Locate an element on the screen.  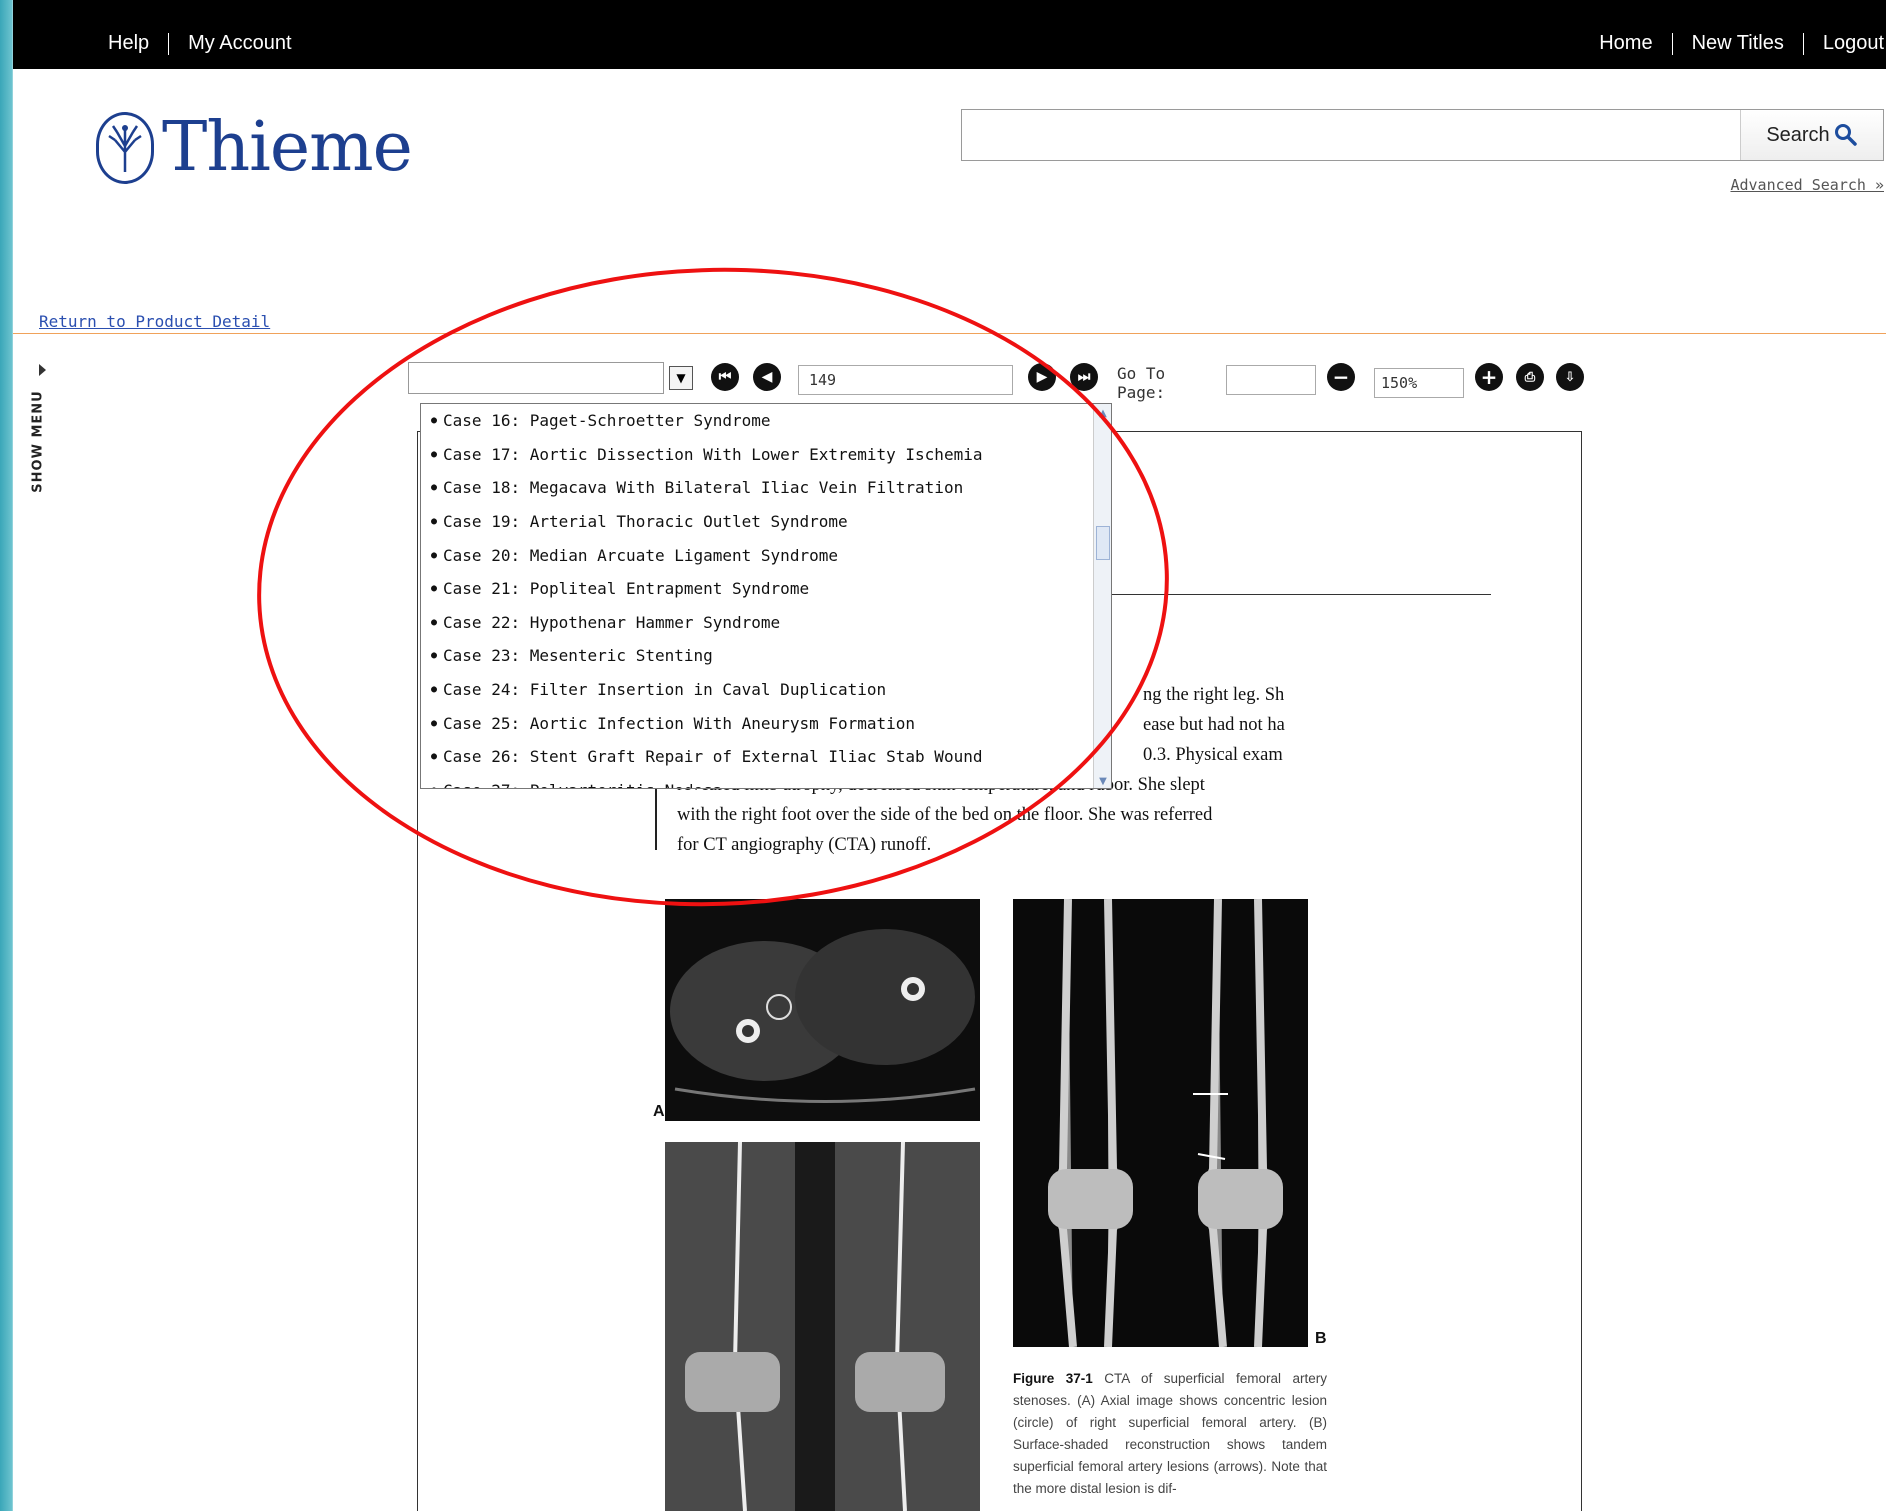
dropdown-scrollbar: ▲ ▼ is located at coordinates (1102, 596).